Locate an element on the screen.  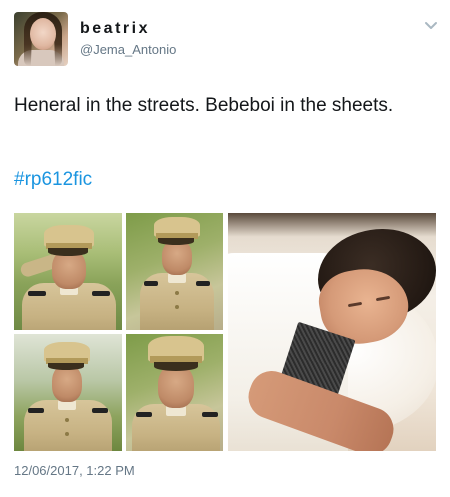
user-name-block: beatrix @Jema_Antonio is located at coordinates (128, 39).